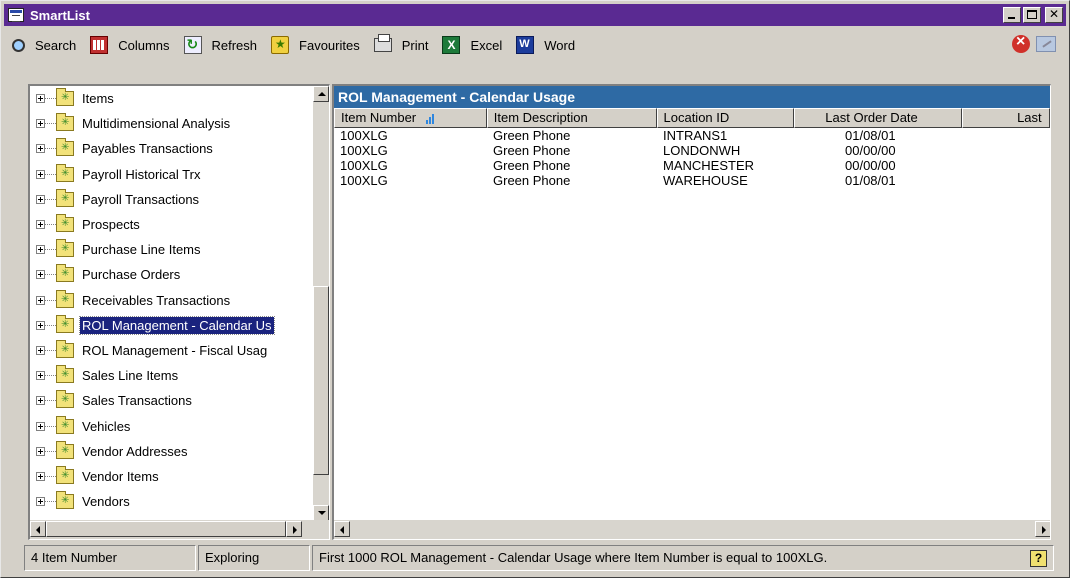 The width and height of the screenshot is (1070, 578). What do you see at coordinates (472, 45) in the screenshot?
I see `excel-button: Excel` at bounding box center [472, 45].